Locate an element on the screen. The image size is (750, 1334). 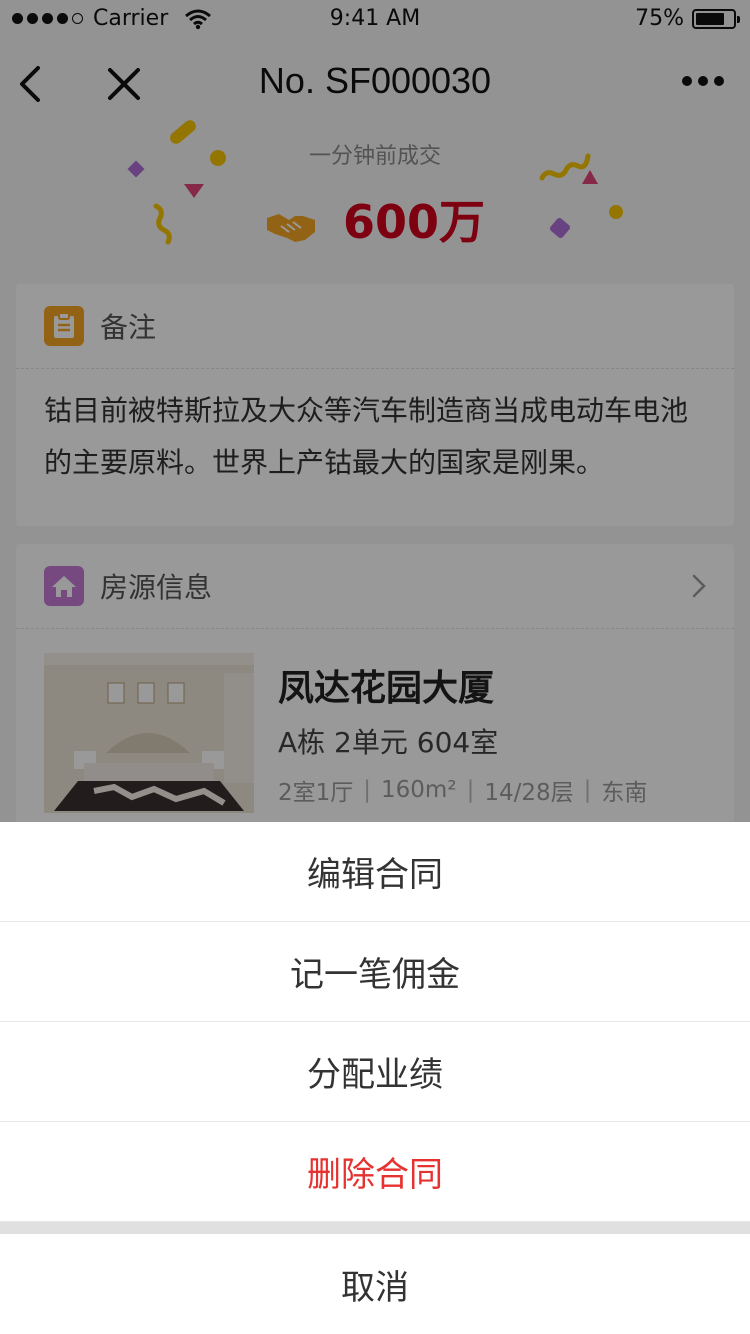
record-commission-button: 记一笔佣金 is located at coordinates (375, 972).